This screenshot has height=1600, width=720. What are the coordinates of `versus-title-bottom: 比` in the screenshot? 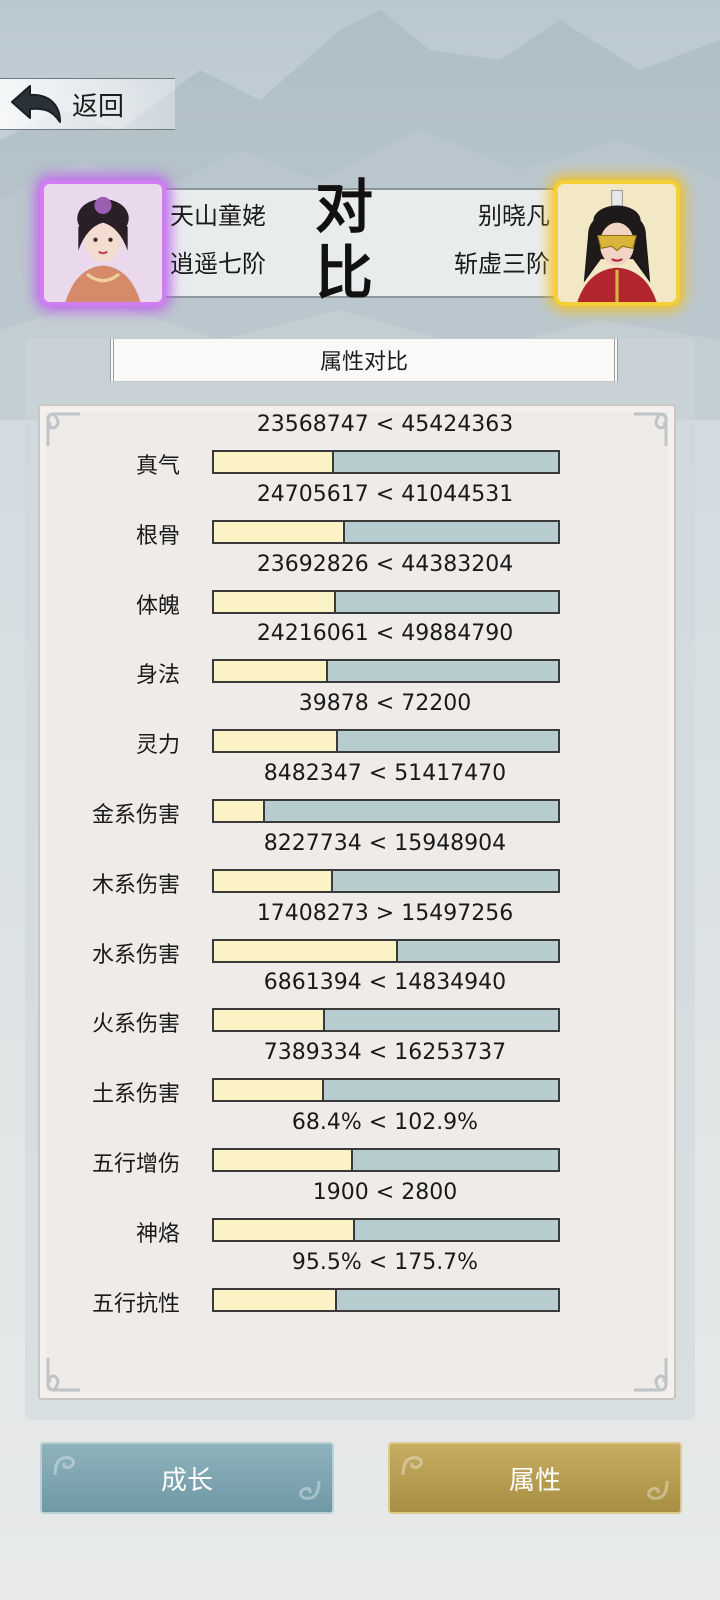 It's located at (345, 273).